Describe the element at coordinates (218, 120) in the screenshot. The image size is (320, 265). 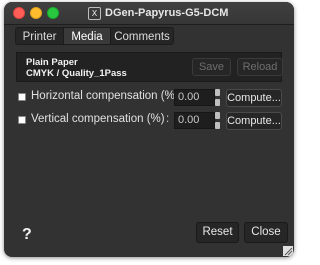
I see `vertical-compensation-stepper` at that location.